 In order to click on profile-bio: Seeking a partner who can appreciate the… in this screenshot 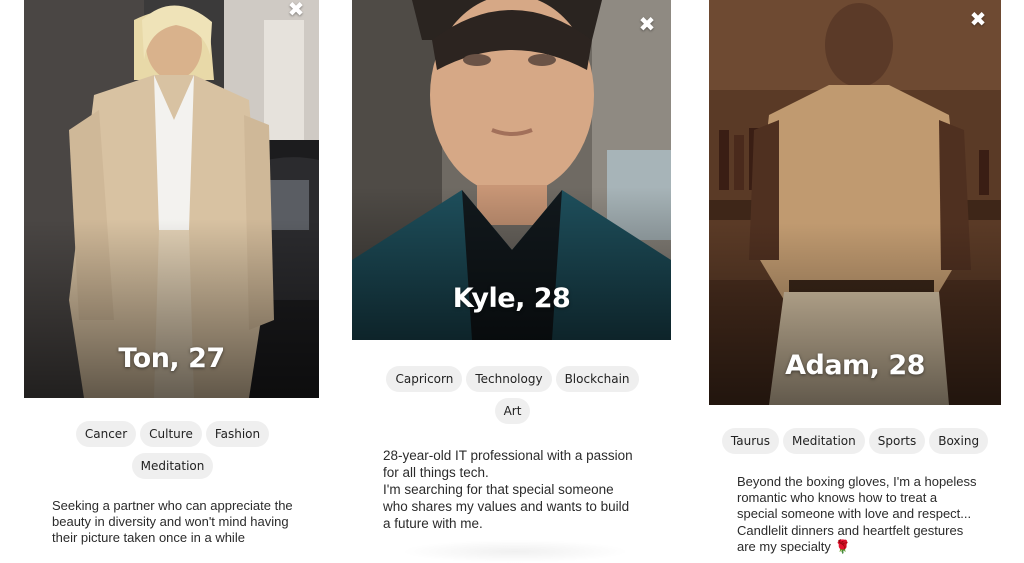, I will do `click(187, 522)`.